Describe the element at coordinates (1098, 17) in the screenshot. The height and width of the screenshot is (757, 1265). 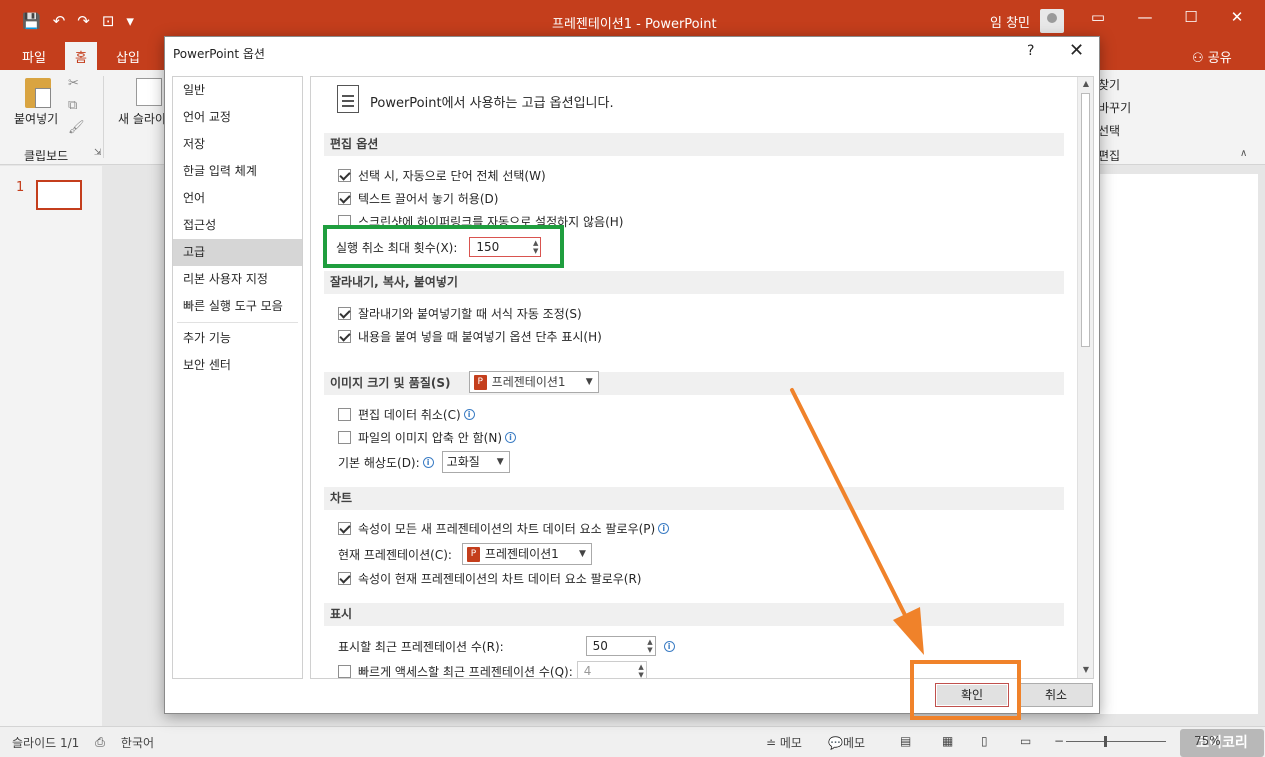
I see `ribbon-display-icon: ▭` at that location.